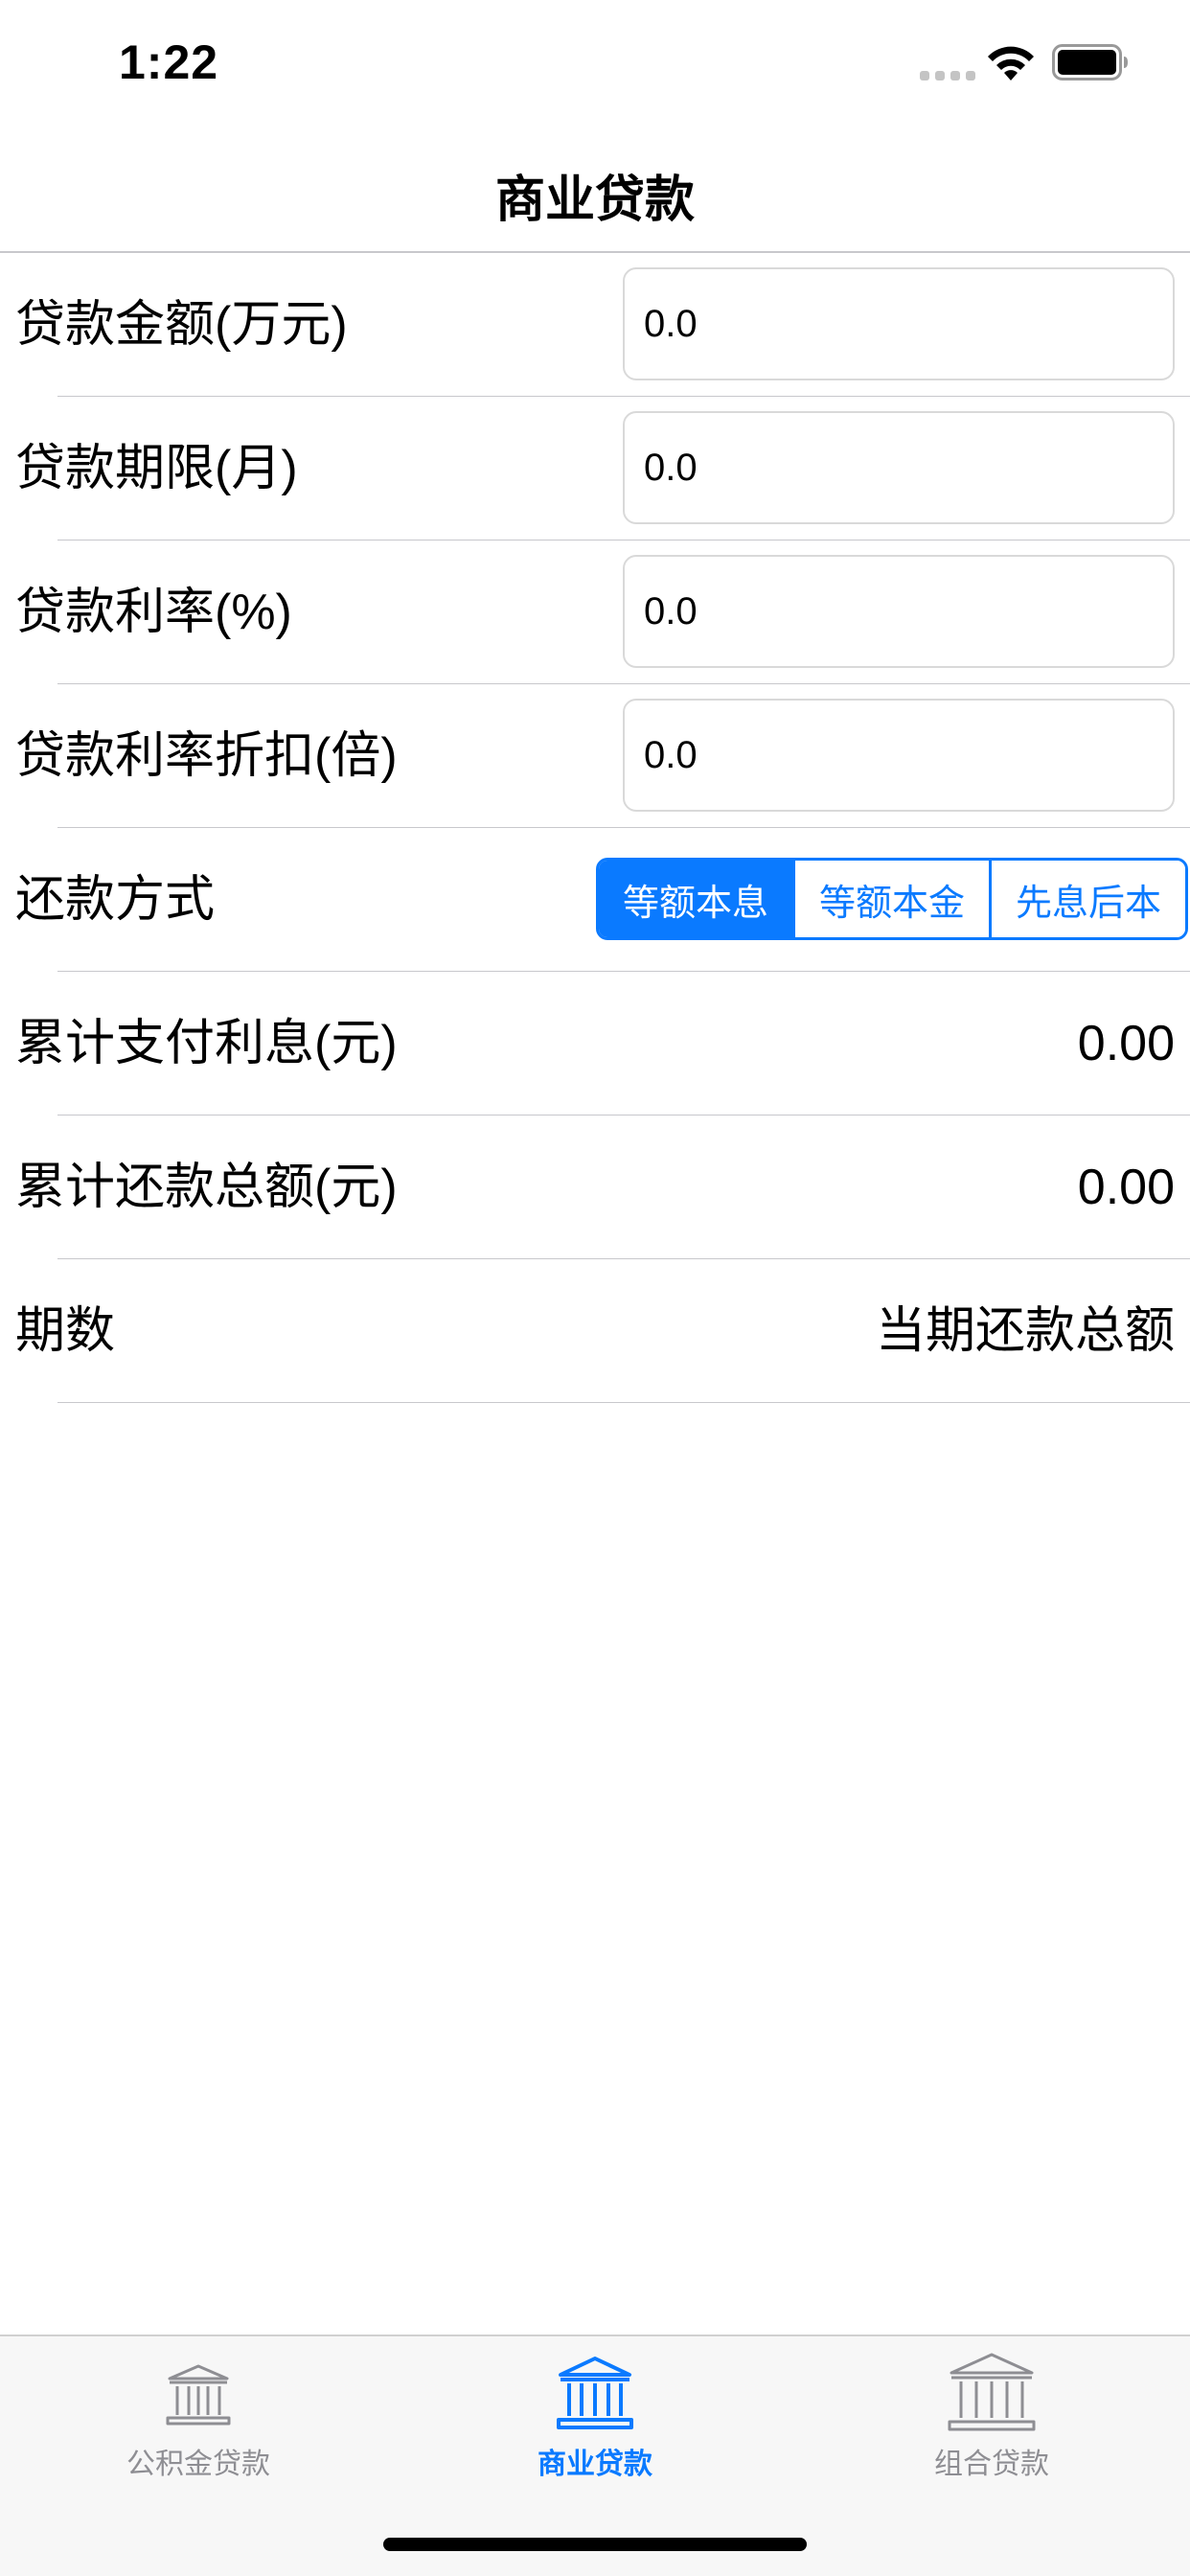 The image size is (1190, 2576). Describe the element at coordinates (1126, 1043) in the screenshot. I see `total-interest-value: 0.00` at that location.